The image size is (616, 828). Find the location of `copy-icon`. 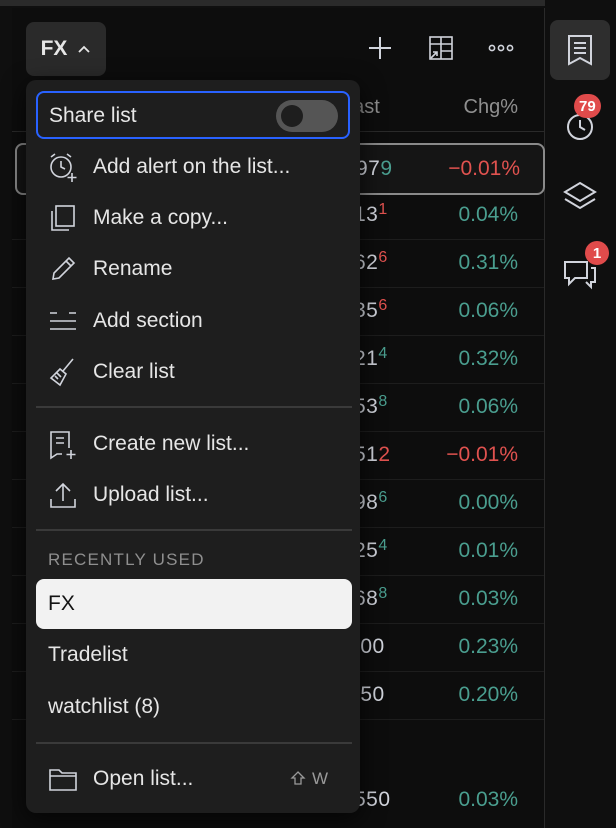

copy-icon is located at coordinates (63, 218).